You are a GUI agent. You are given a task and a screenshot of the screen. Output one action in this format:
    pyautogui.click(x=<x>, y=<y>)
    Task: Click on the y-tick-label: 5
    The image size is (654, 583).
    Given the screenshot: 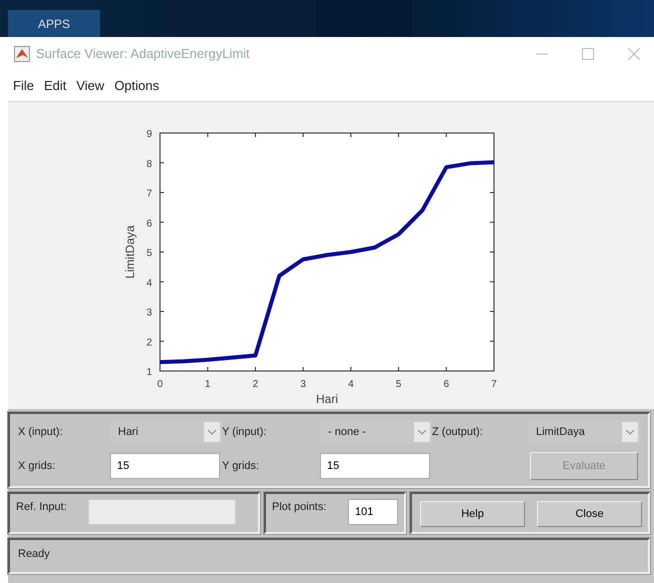 What is the action you would take?
    pyautogui.click(x=149, y=253)
    